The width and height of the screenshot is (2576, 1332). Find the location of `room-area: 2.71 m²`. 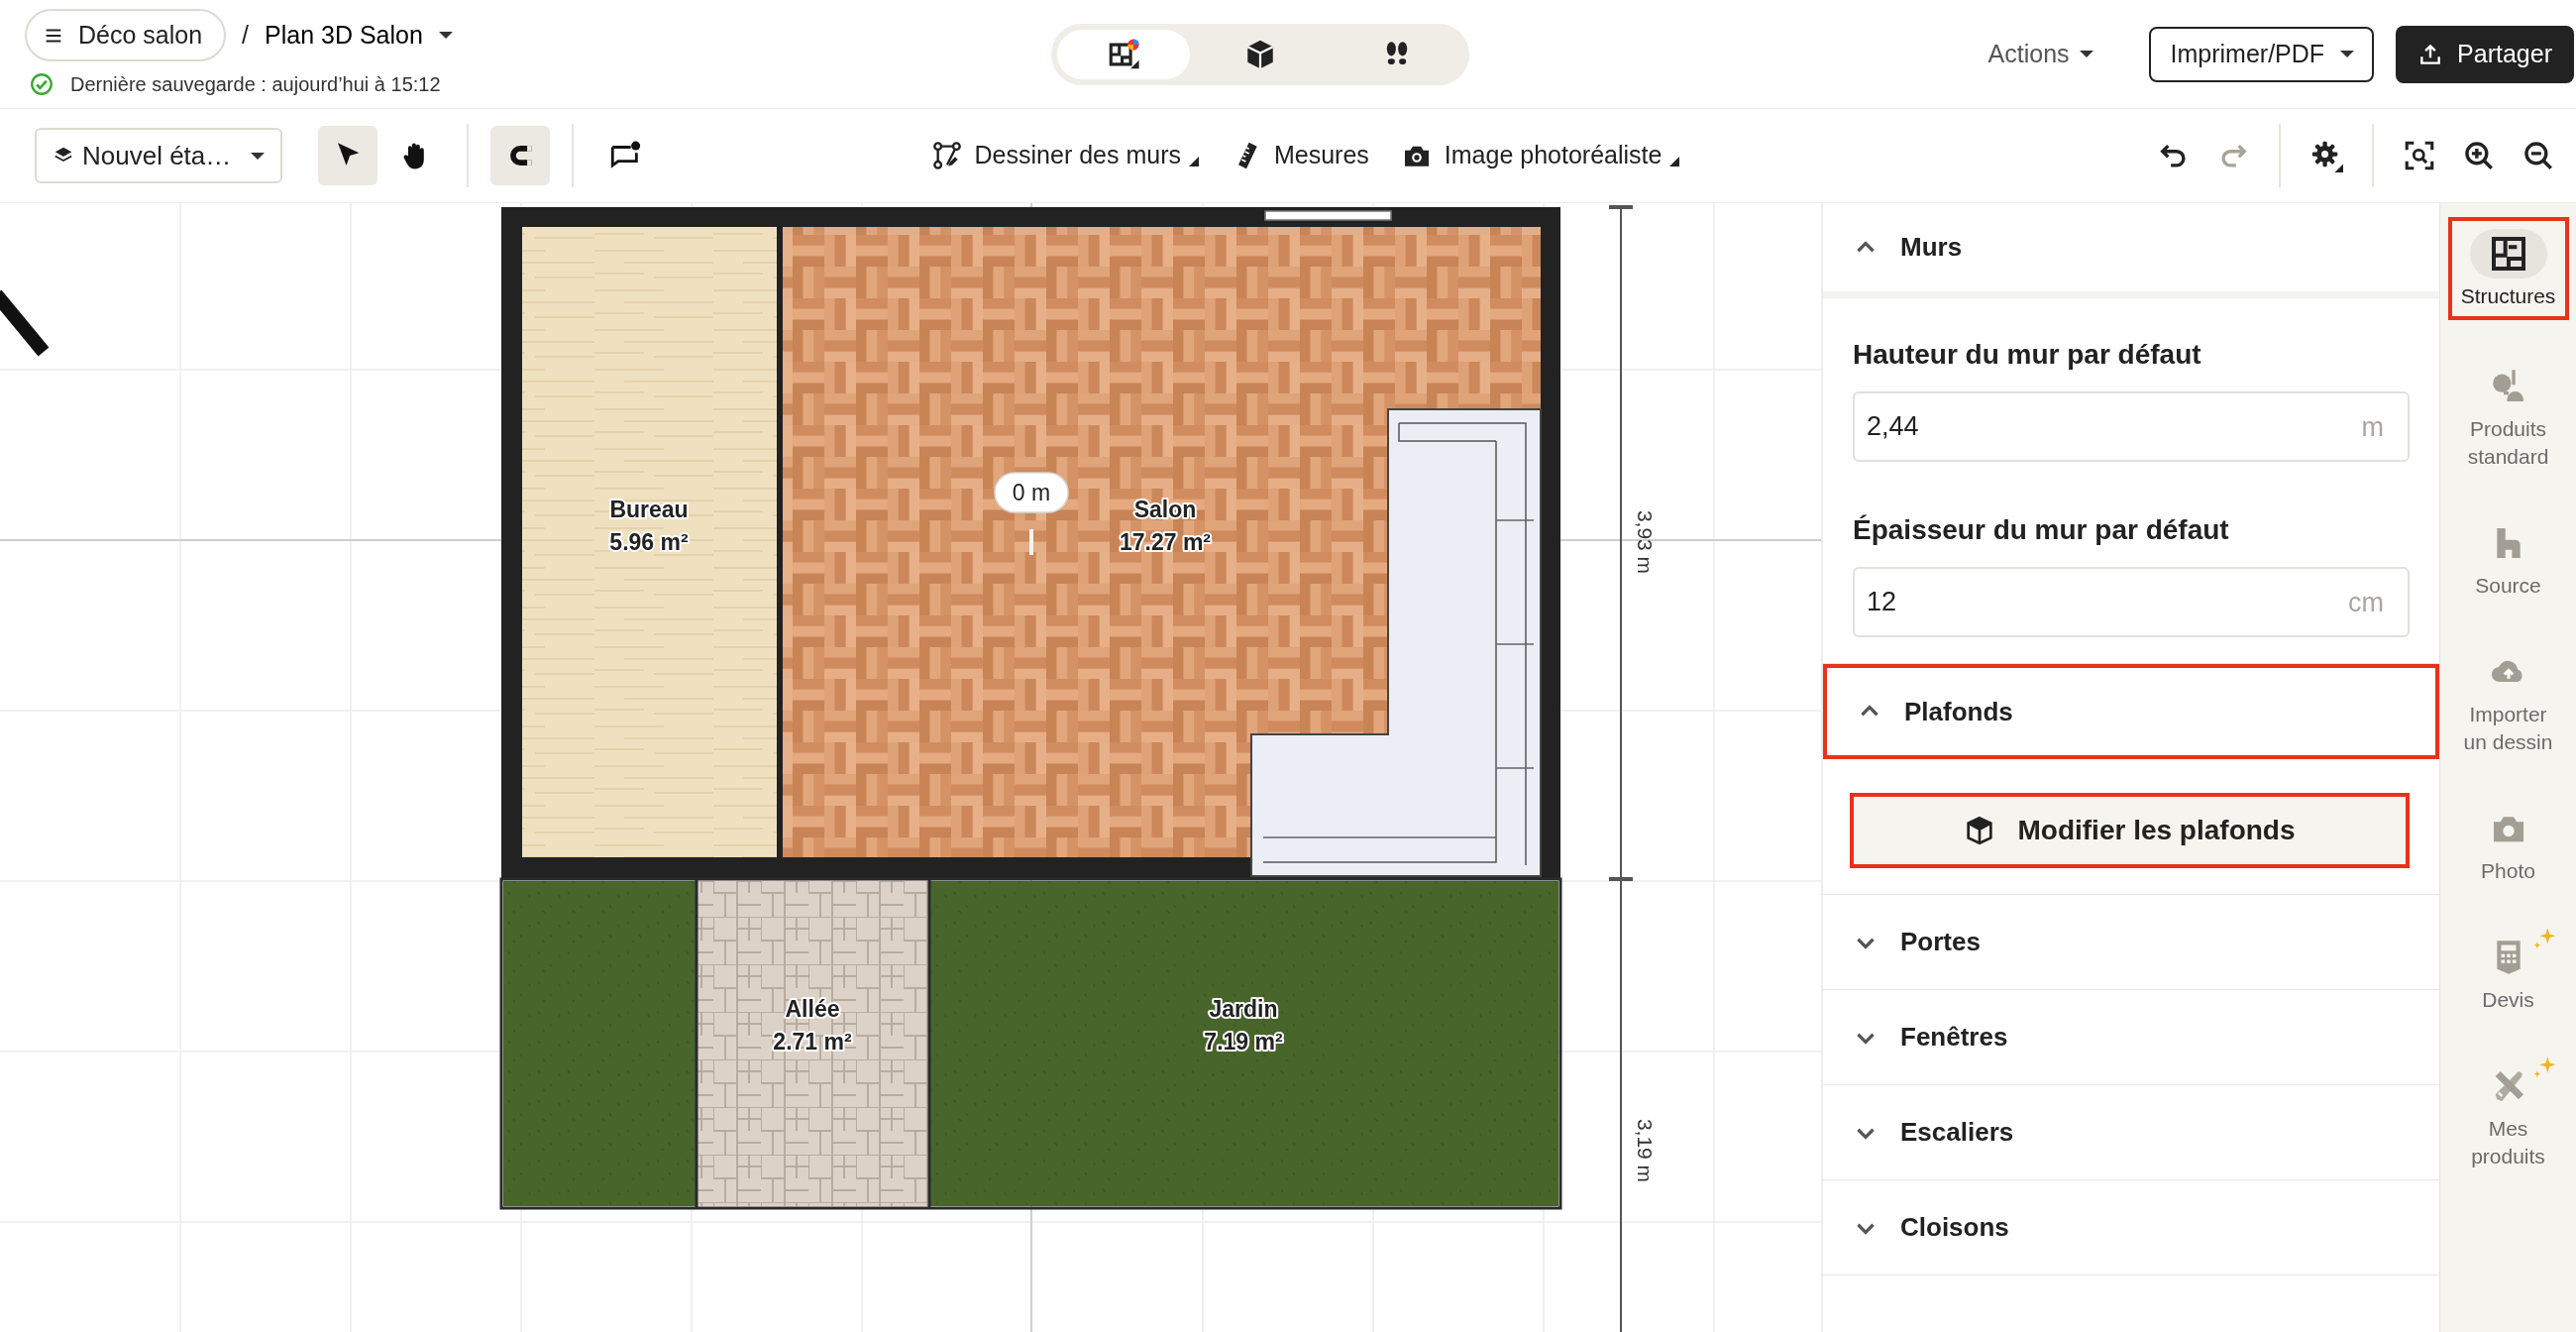

room-area: 2.71 m² is located at coordinates (812, 1041).